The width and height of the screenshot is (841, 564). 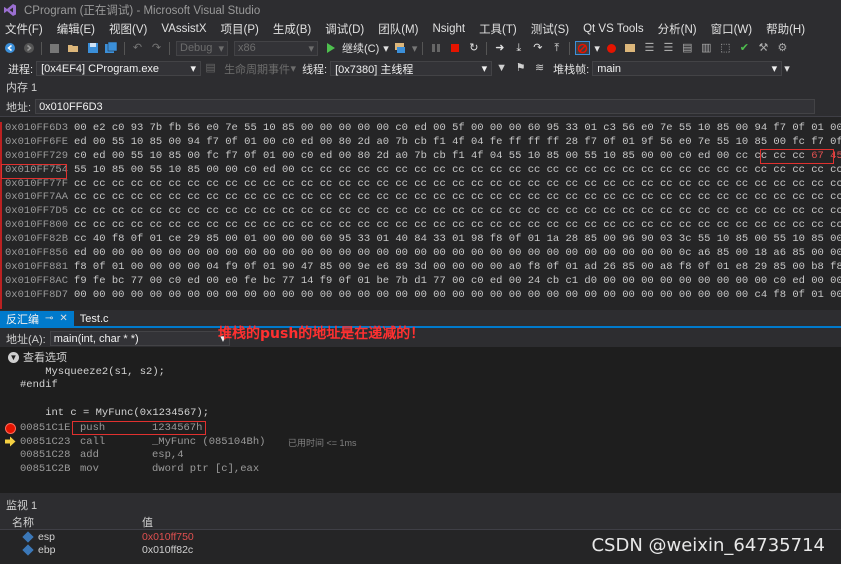 What do you see at coordinates (260, 68) in the screenshot?
I see `lifecycle-events-dropdown: 生命周期事件 ▾` at bounding box center [260, 68].